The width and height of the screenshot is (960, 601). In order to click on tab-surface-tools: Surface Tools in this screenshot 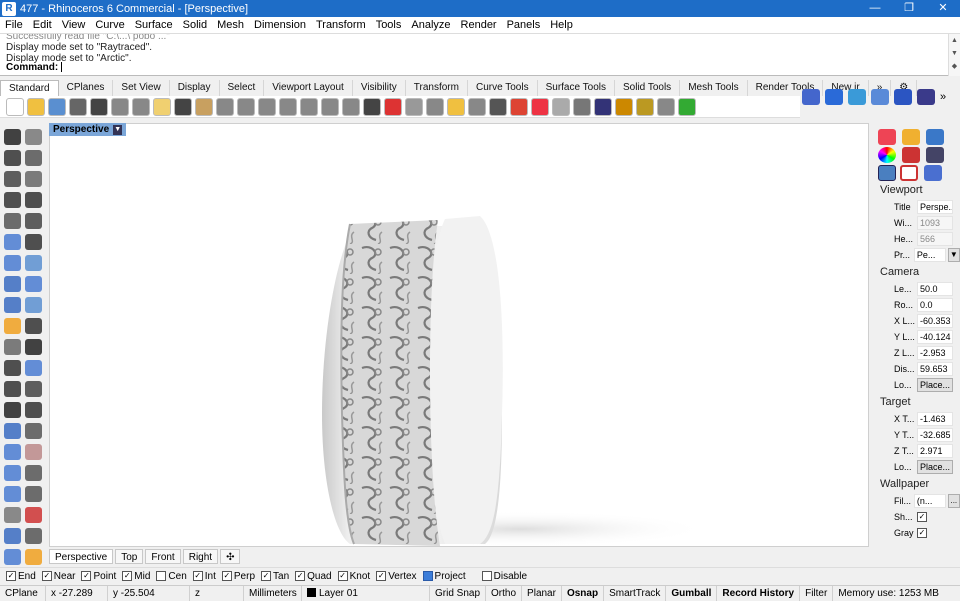, I will do `click(576, 88)`.